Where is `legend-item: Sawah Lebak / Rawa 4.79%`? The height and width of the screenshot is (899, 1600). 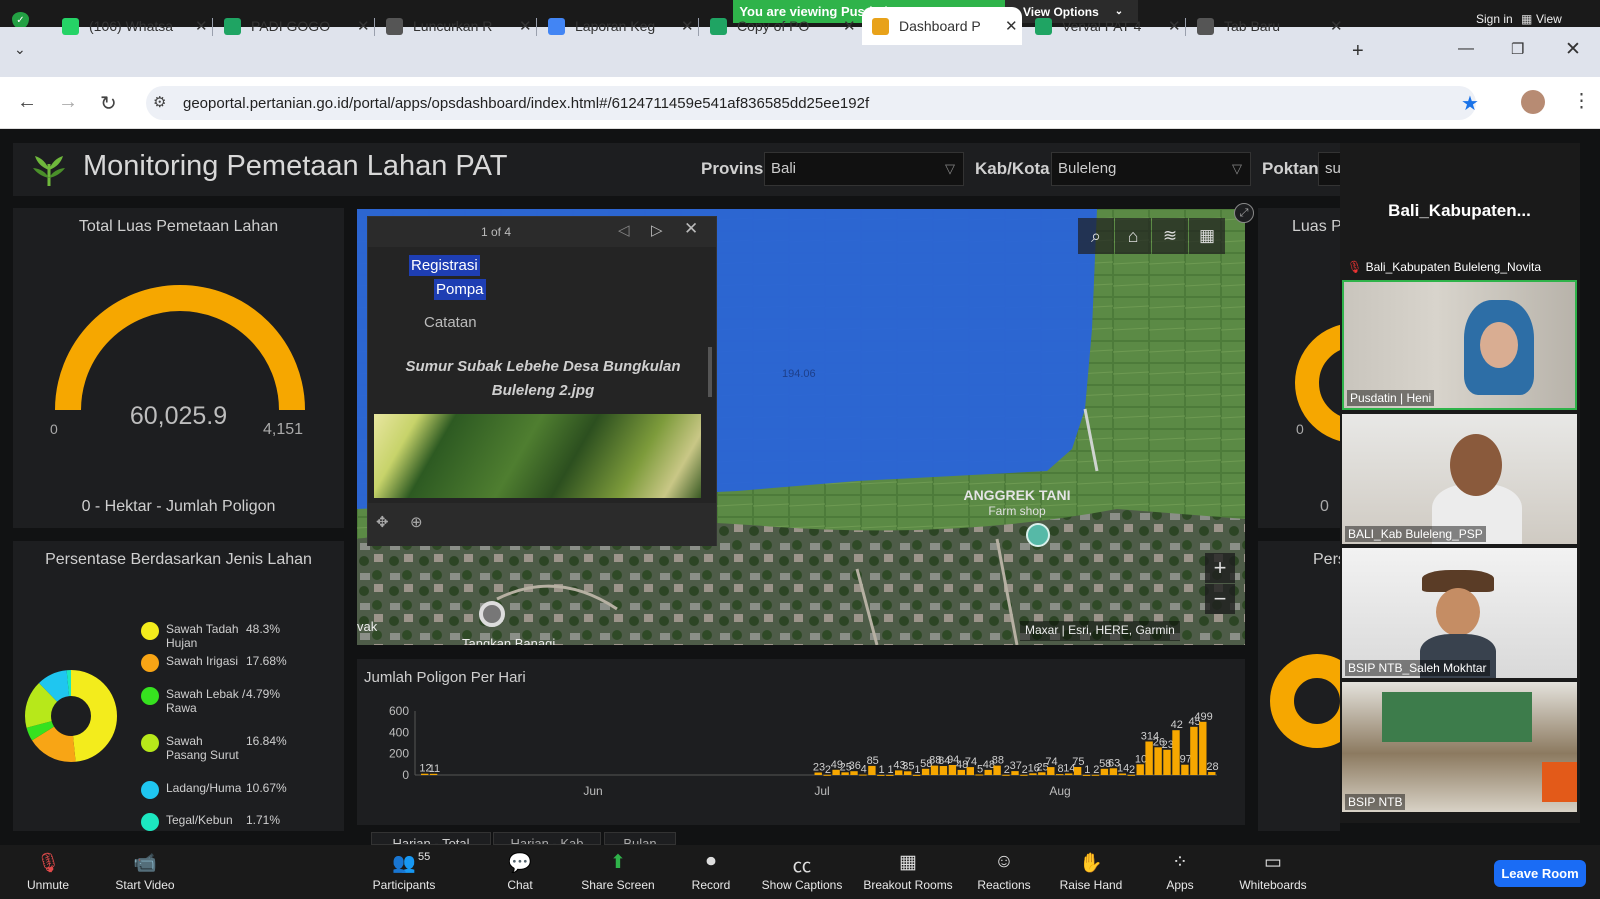 legend-item: Sawah Lebak / Rawa 4.79% is located at coordinates (210, 701).